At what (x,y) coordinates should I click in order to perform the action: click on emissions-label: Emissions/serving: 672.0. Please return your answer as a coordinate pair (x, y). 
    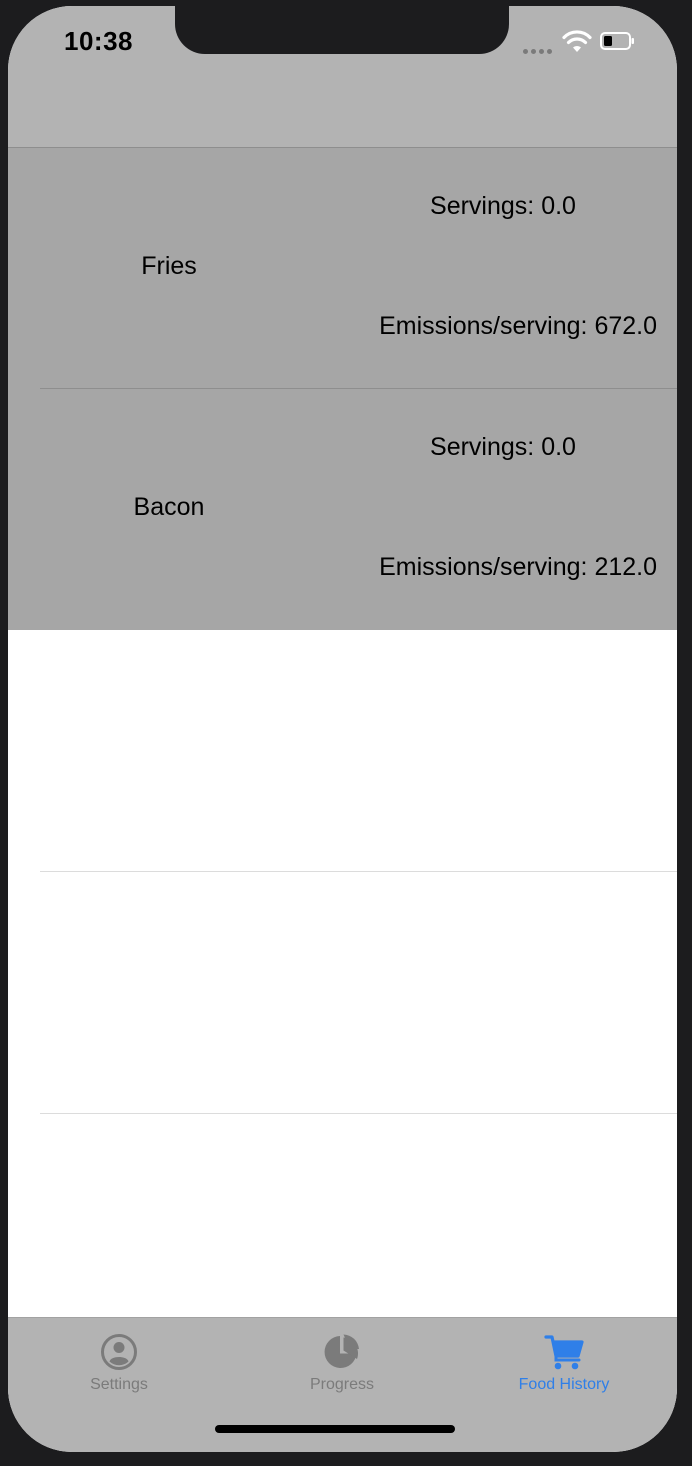
    Looking at the image, I should click on (518, 326).